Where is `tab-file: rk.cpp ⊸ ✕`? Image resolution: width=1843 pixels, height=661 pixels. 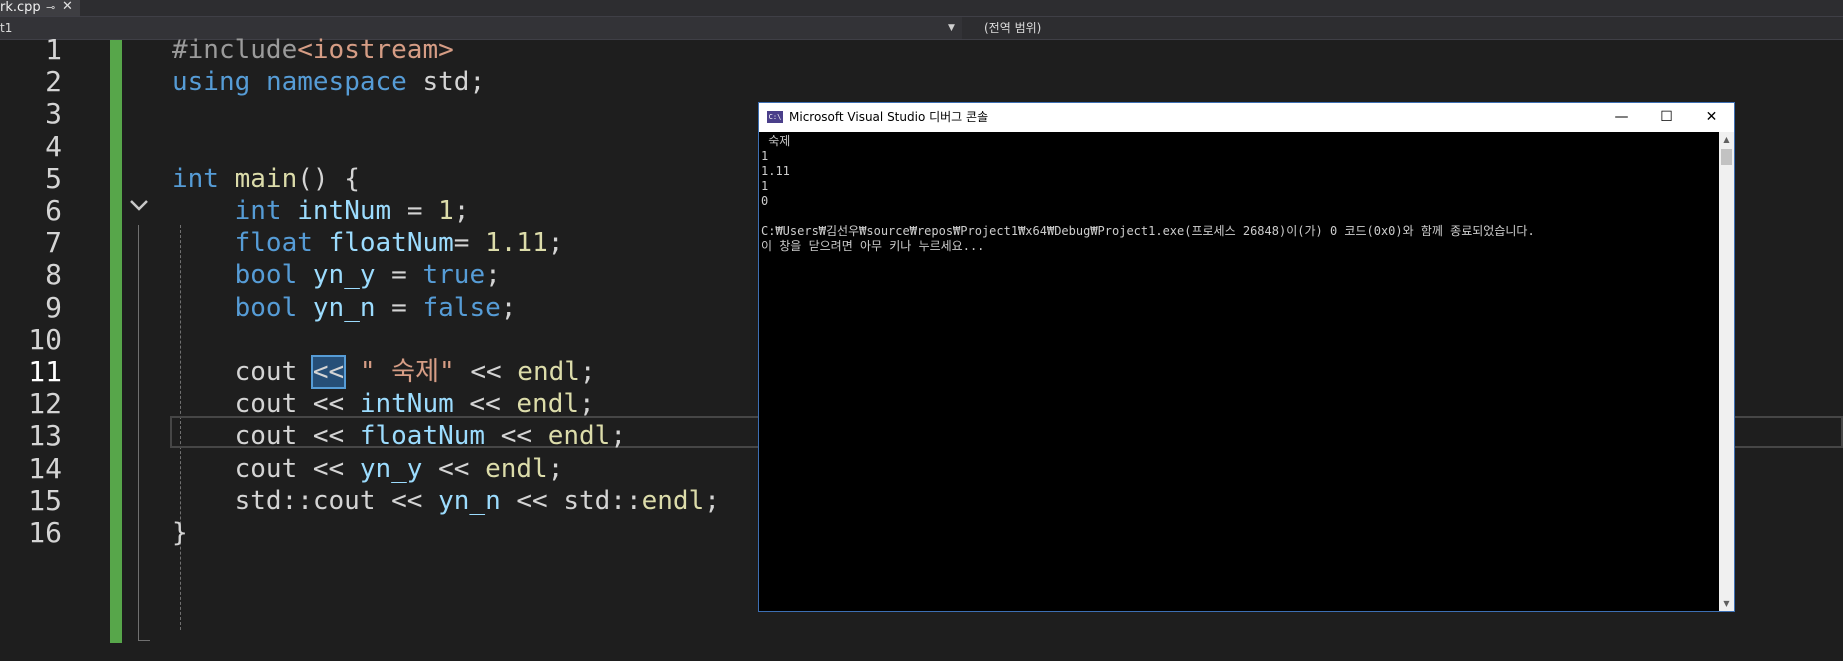
tab-file: rk.cpp ⊸ ✕ is located at coordinates (40, 8).